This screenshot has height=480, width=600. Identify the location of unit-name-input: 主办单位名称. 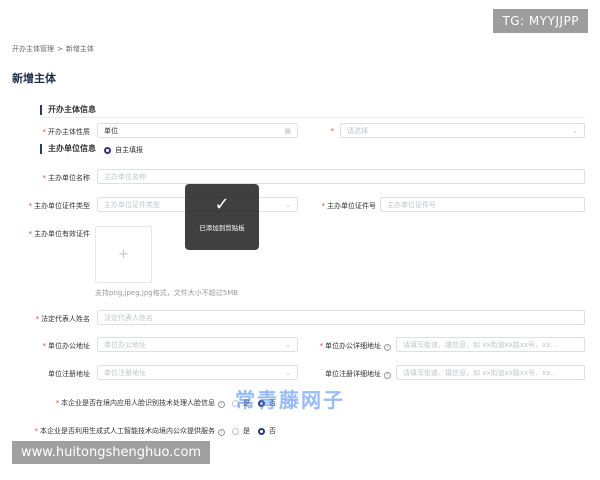
(341, 176).